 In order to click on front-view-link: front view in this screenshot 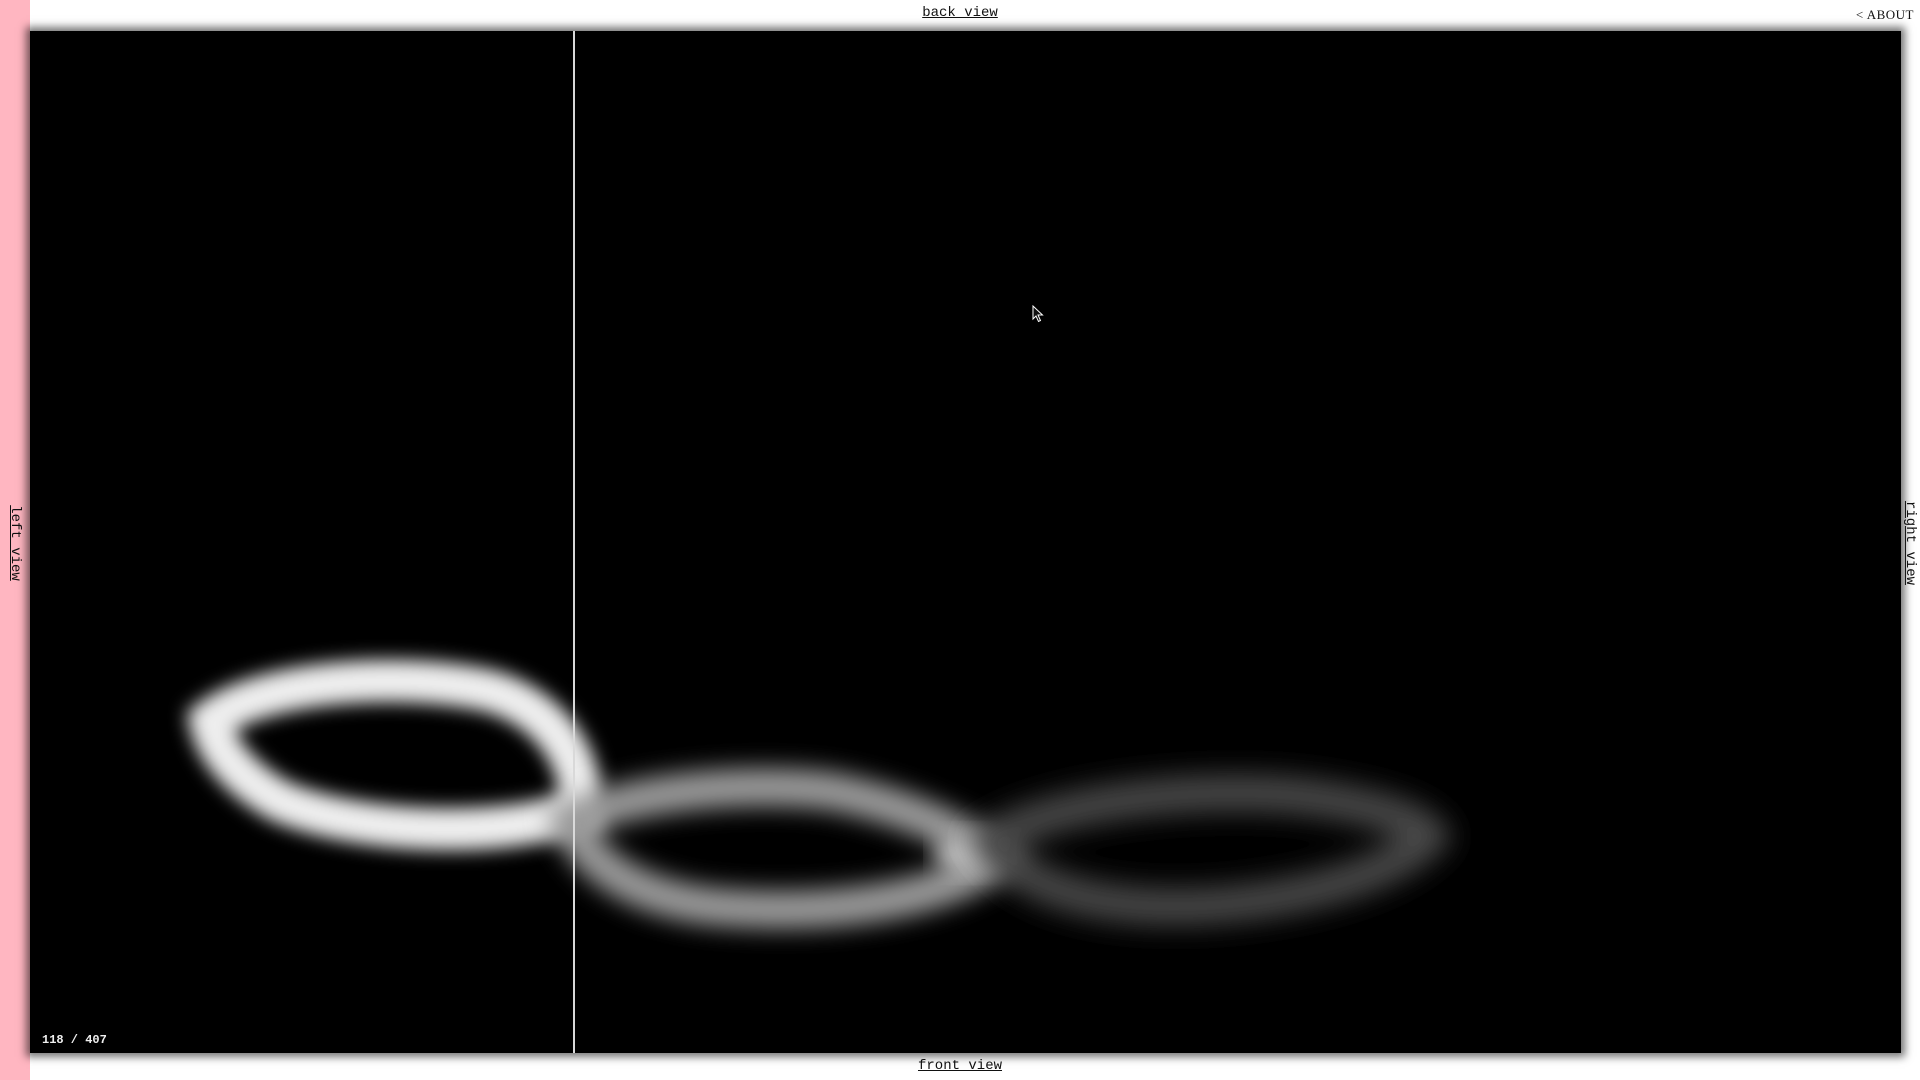, I will do `click(960, 1066)`.